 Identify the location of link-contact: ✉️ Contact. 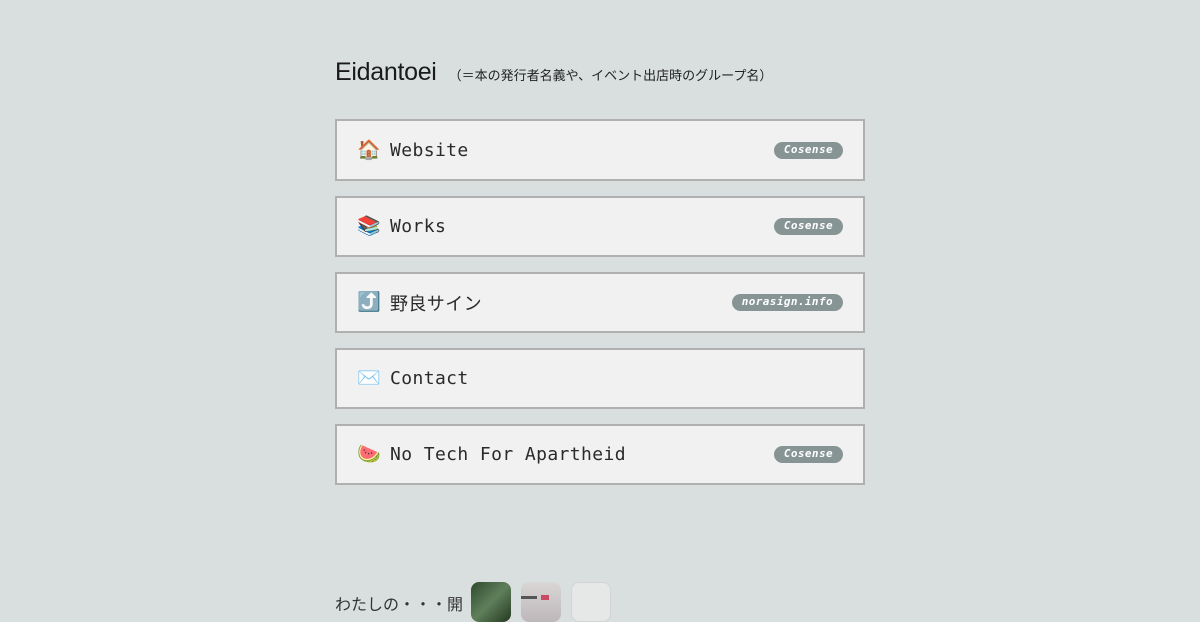
(600, 378).